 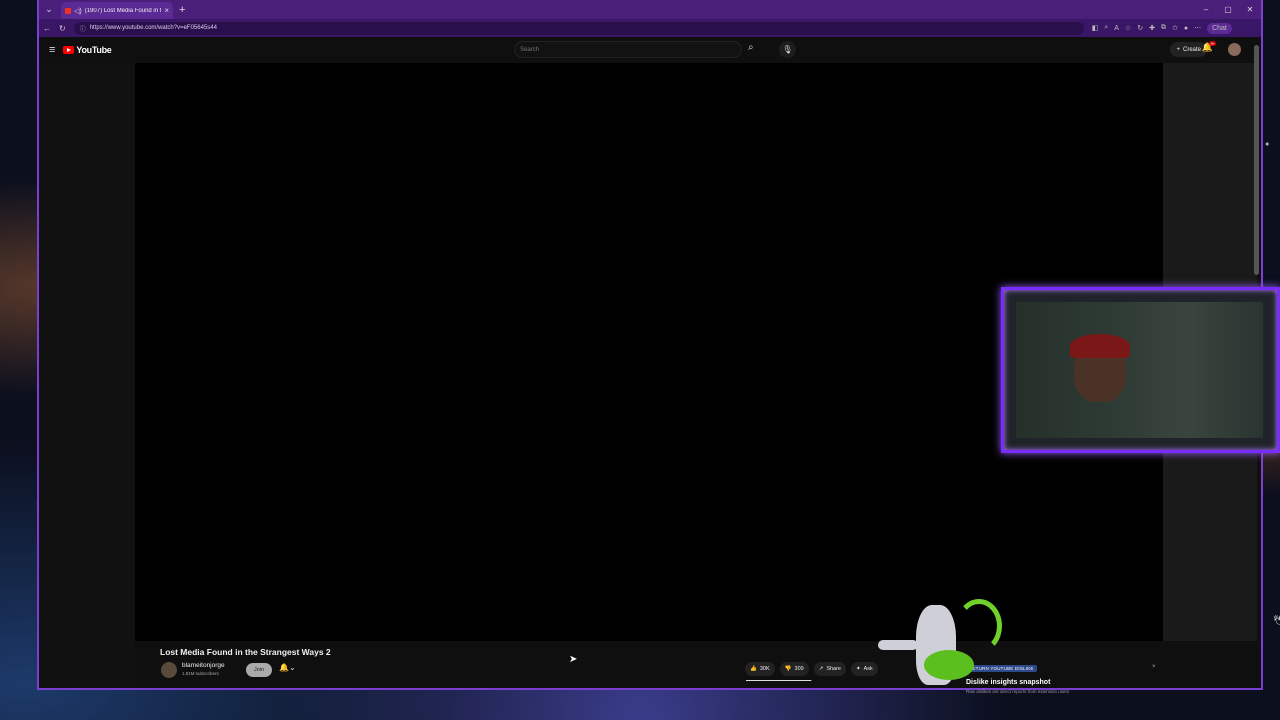 What do you see at coordinates (1256, 160) in the screenshot?
I see `scrollbar` at bounding box center [1256, 160].